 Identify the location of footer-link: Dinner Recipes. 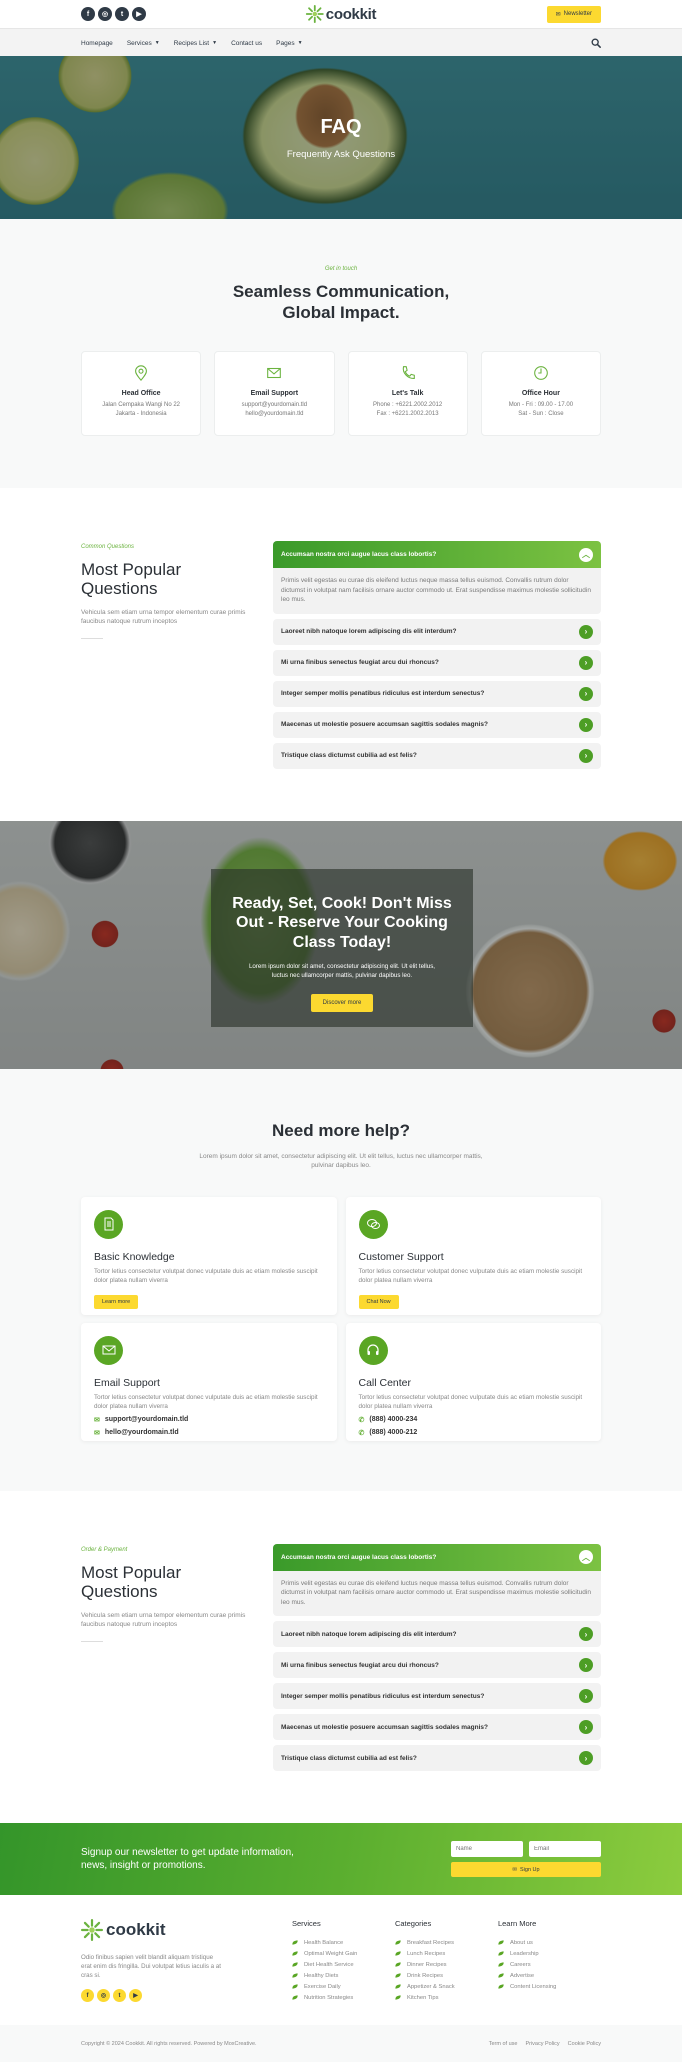
(446, 1964).